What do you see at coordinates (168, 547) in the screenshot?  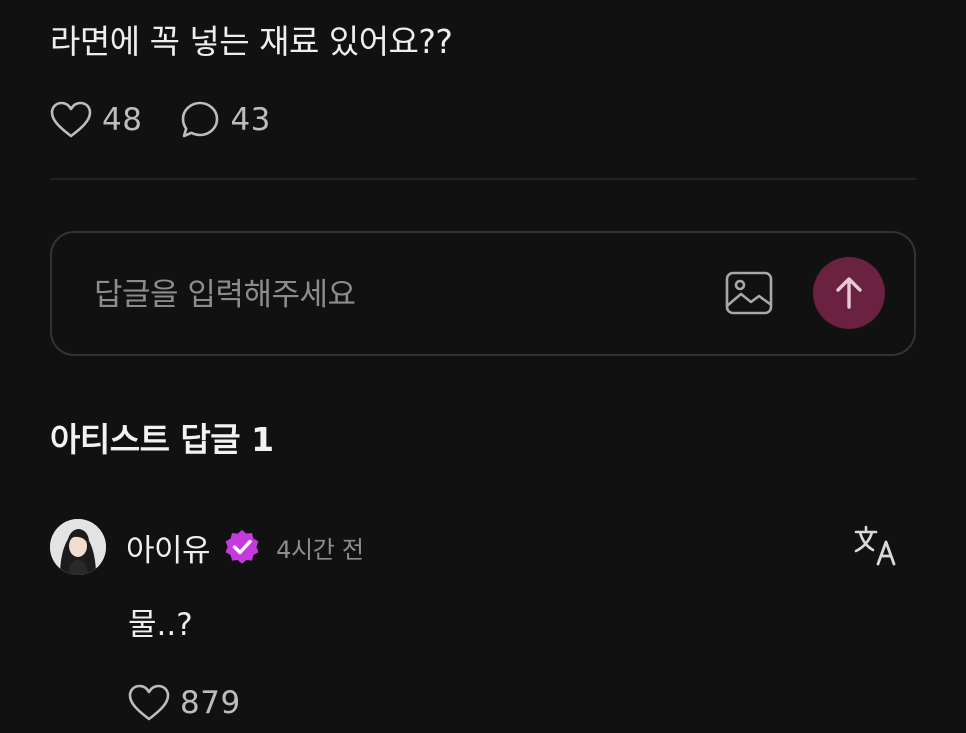 I see `author-name: 아이유` at bounding box center [168, 547].